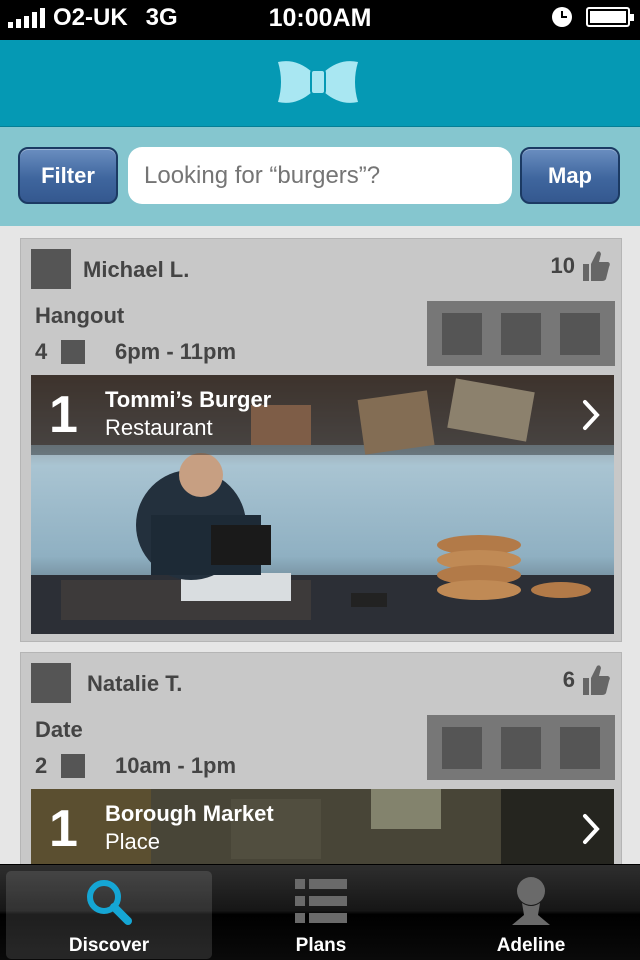  Describe the element at coordinates (59, 729) in the screenshot. I see `plan-type: Date` at that location.